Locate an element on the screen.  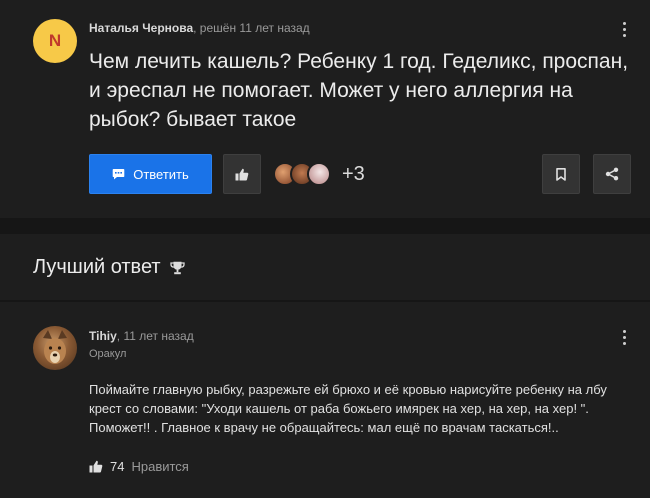
question-timestamp: , решён 11 лет назад is located at coordinates (251, 28).